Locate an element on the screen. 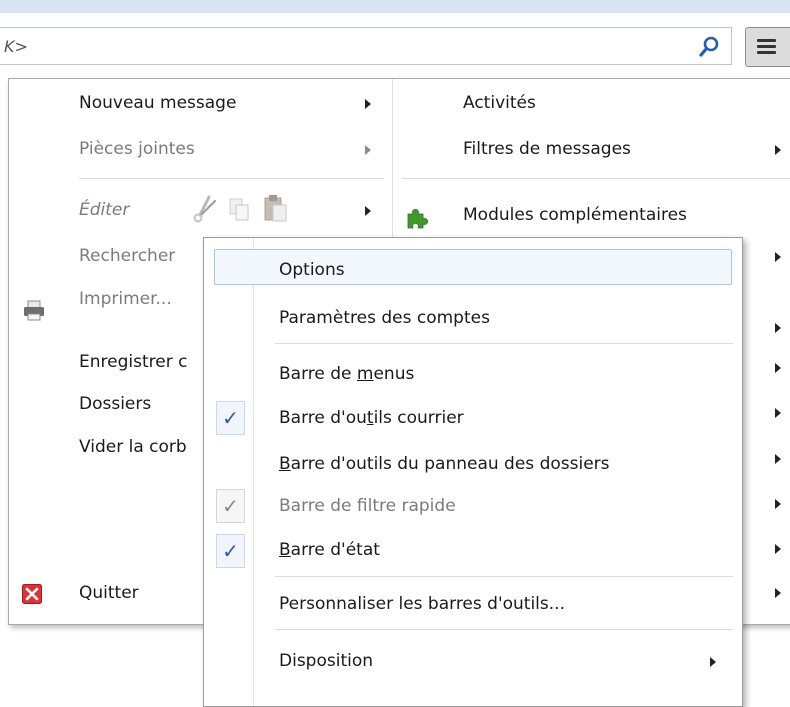  menu-item-menu-bar: Barre de menus is located at coordinates (346, 374).